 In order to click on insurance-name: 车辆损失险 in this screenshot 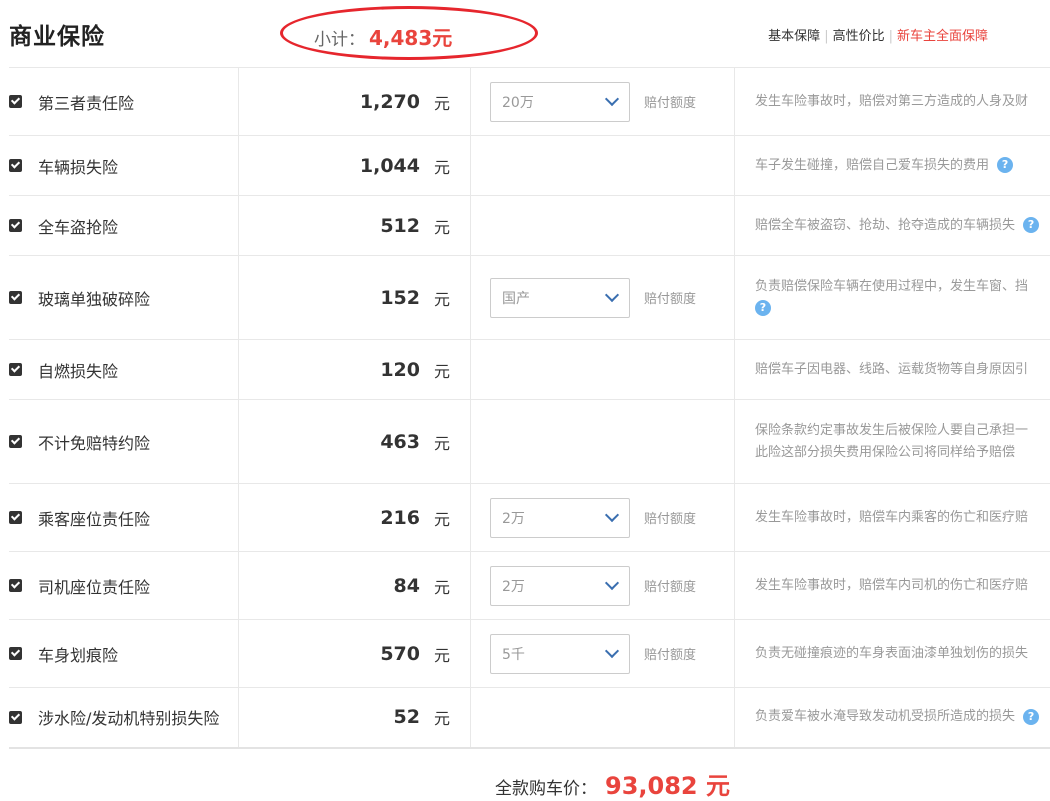, I will do `click(78, 167)`.